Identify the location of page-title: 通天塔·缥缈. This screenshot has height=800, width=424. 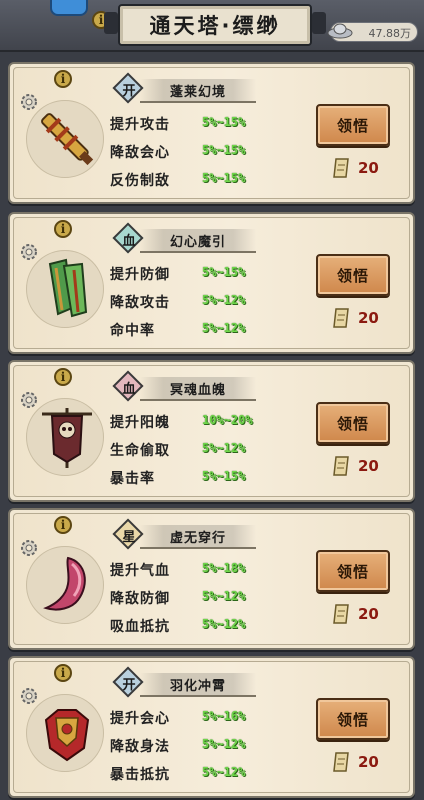
(215, 25).